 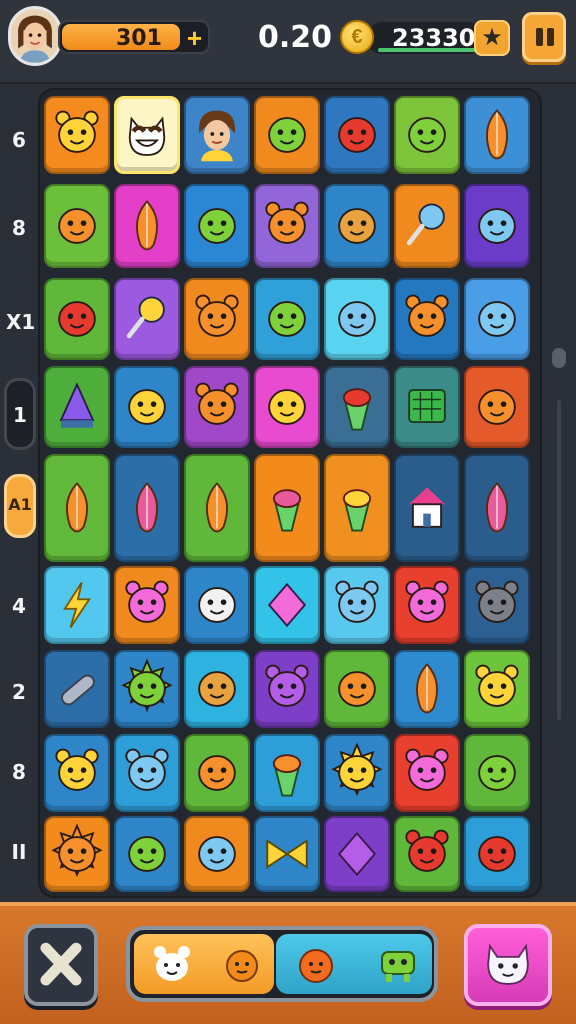 What do you see at coordinates (287, 319) in the screenshot?
I see `tile-green-pepper` at bounding box center [287, 319].